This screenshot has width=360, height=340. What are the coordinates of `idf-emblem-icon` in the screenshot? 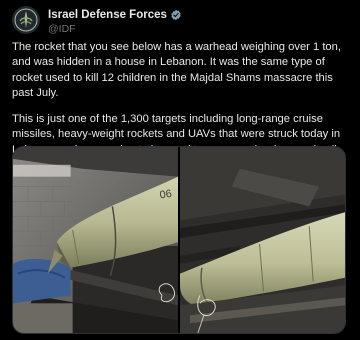 It's located at (26, 20).